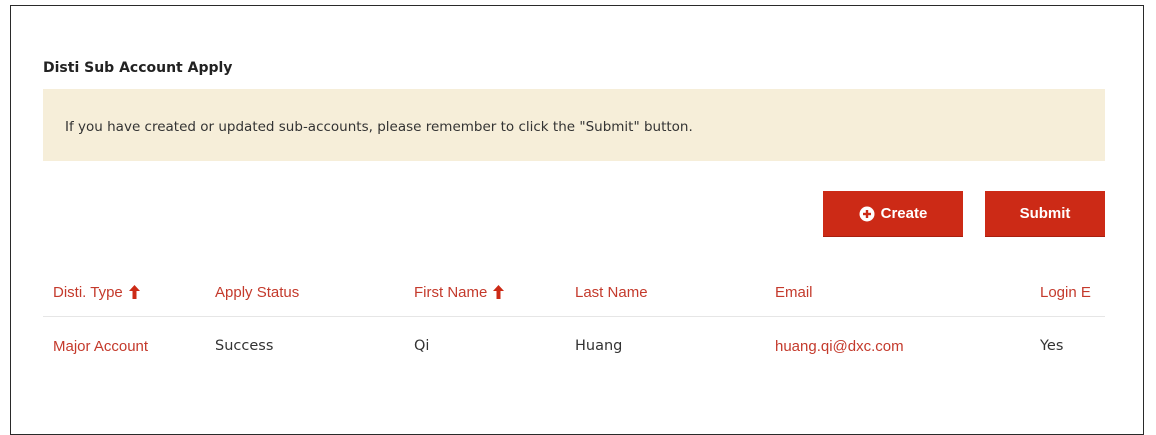 The image size is (1156, 435). Describe the element at coordinates (88, 292) in the screenshot. I see `column-header-label: Disti. Type` at that location.